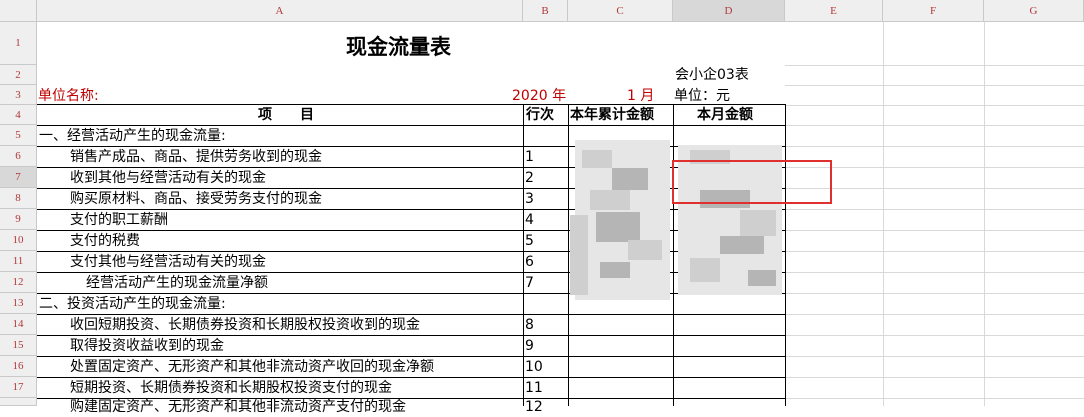  What do you see at coordinates (534, 388) in the screenshot?
I see `item-line: 11` at bounding box center [534, 388].